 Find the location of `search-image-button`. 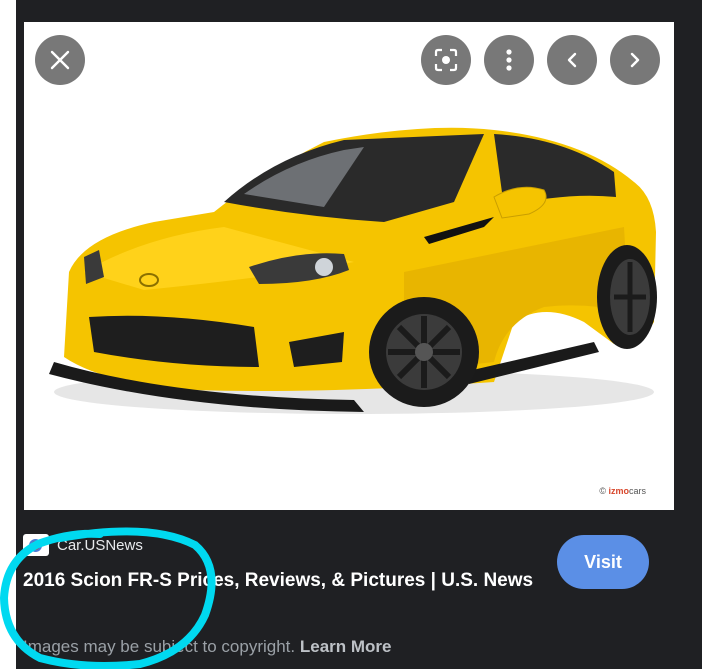

search-image-button is located at coordinates (446, 60).